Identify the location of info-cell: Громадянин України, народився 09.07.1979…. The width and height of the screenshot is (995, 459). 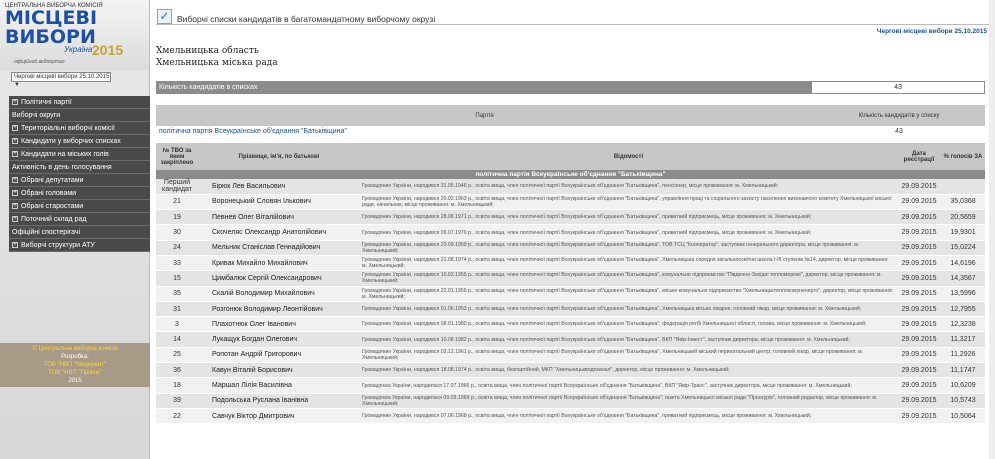
(628, 232).